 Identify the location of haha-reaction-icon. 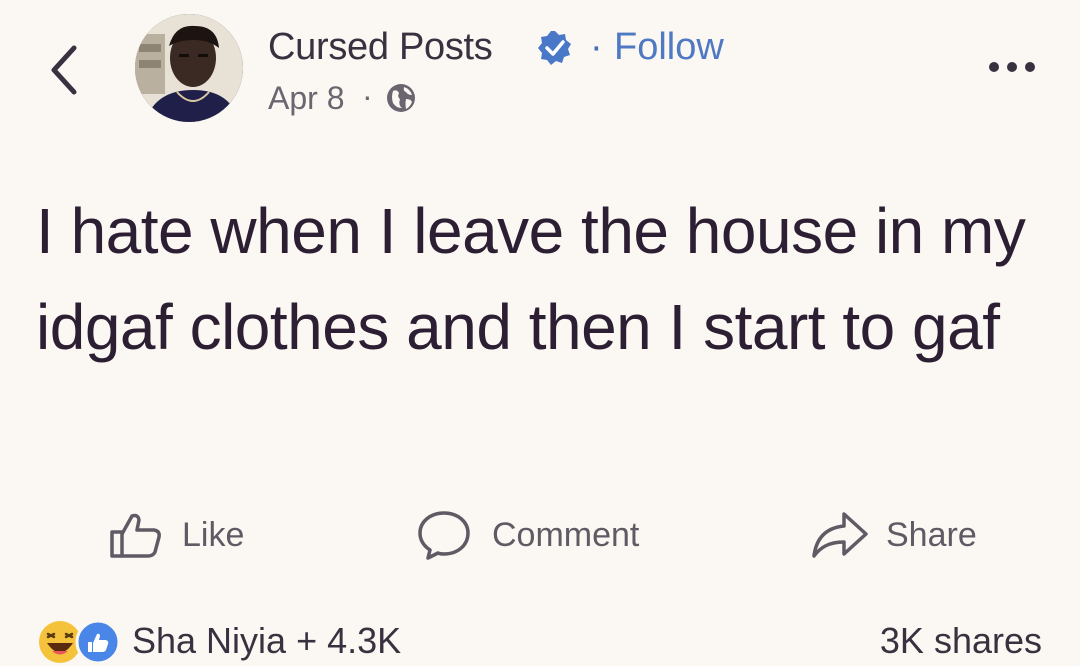
(60, 642).